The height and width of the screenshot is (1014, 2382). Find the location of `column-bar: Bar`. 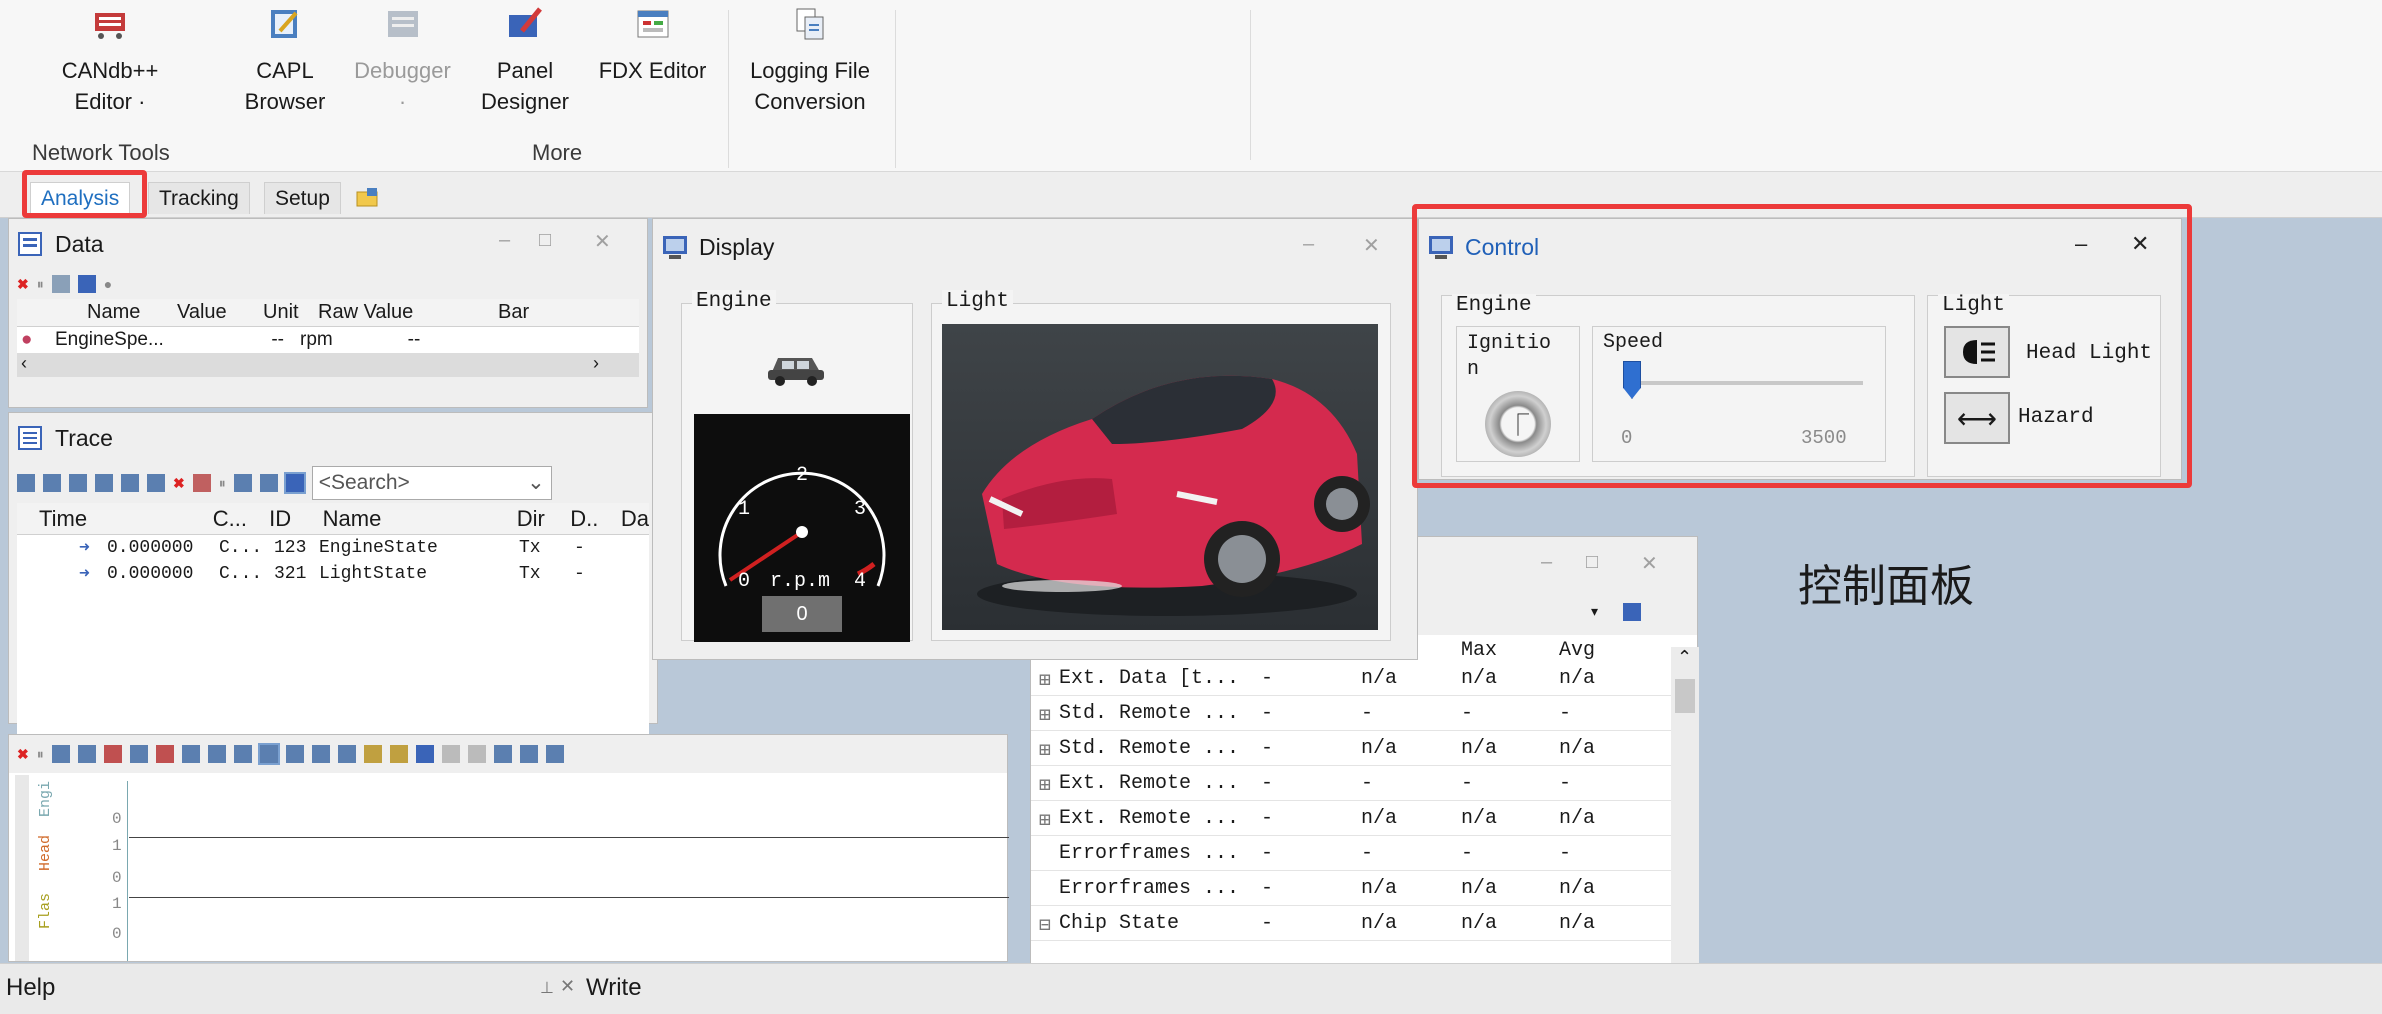

column-bar: Bar is located at coordinates (510, 312).